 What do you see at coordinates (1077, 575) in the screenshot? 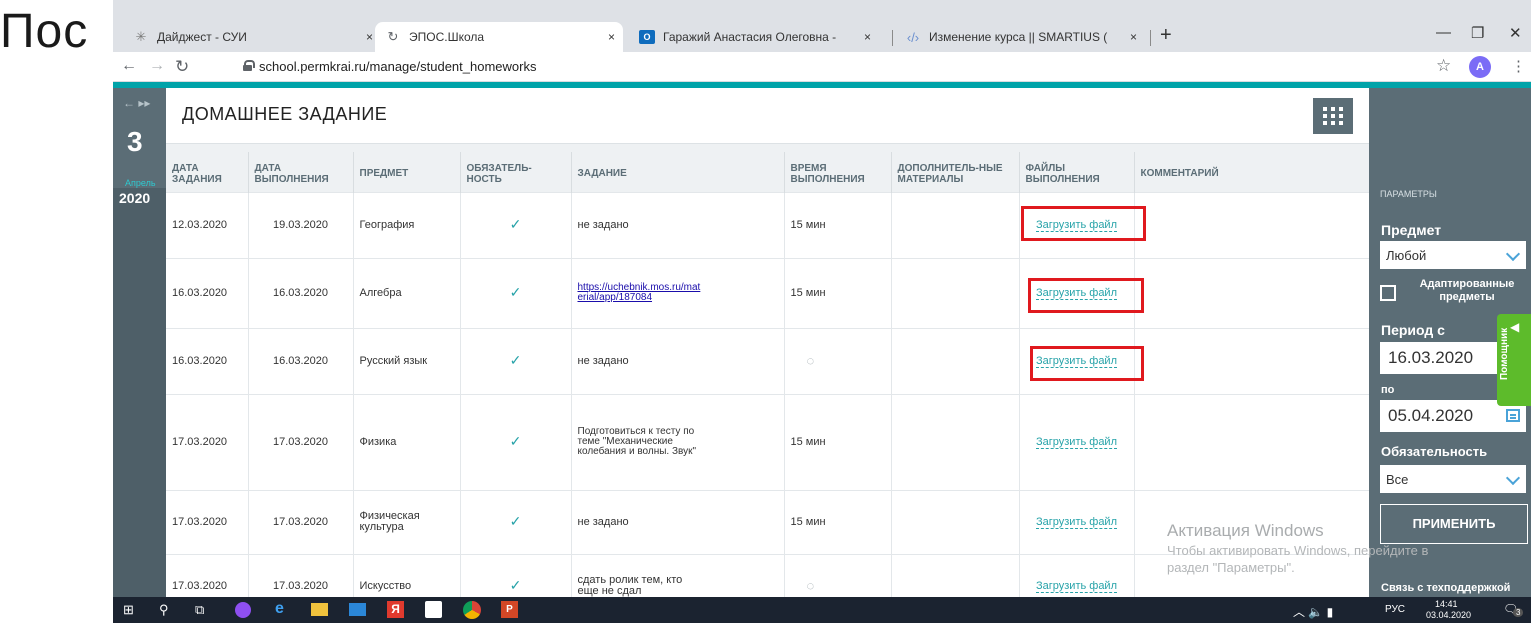
I see `files-cell: Загрузить файл` at bounding box center [1077, 575].